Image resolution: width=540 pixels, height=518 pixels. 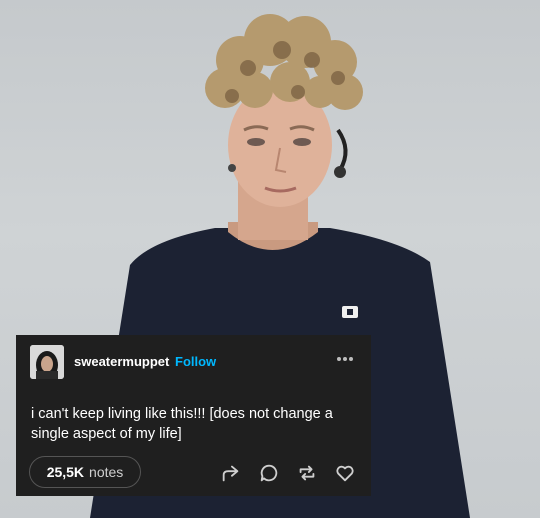 I want to click on follow-button: Follow, so click(x=195, y=361).